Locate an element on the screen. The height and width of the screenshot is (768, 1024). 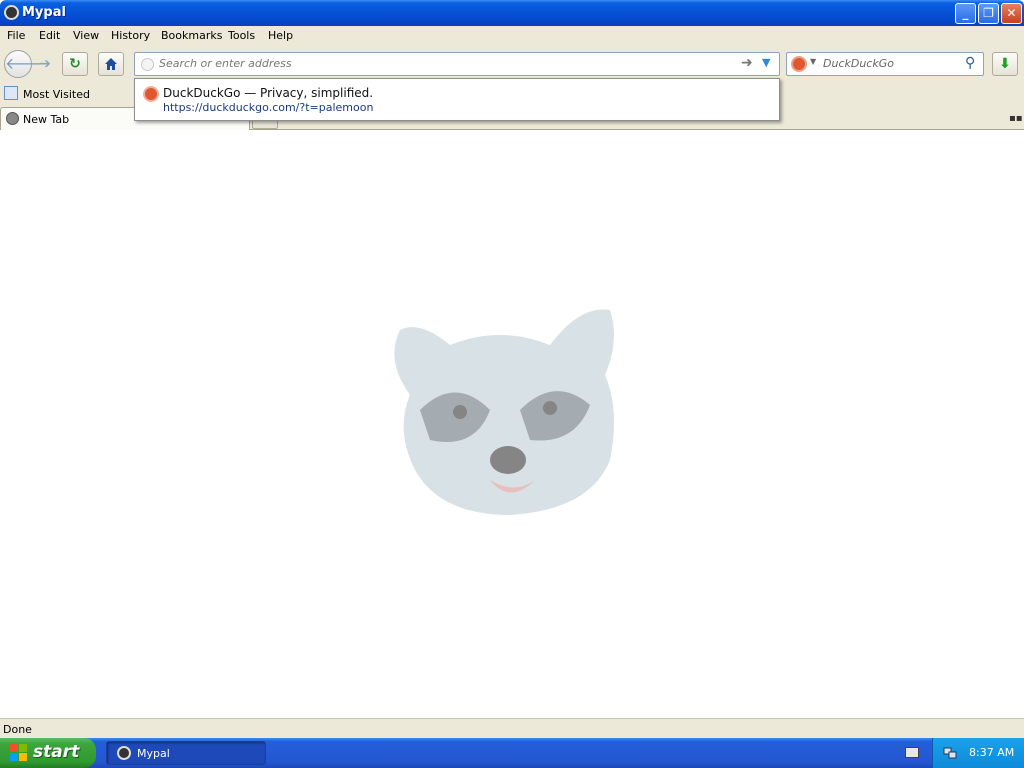
chevron-down-icon: ▼ is located at coordinates (813, 61).